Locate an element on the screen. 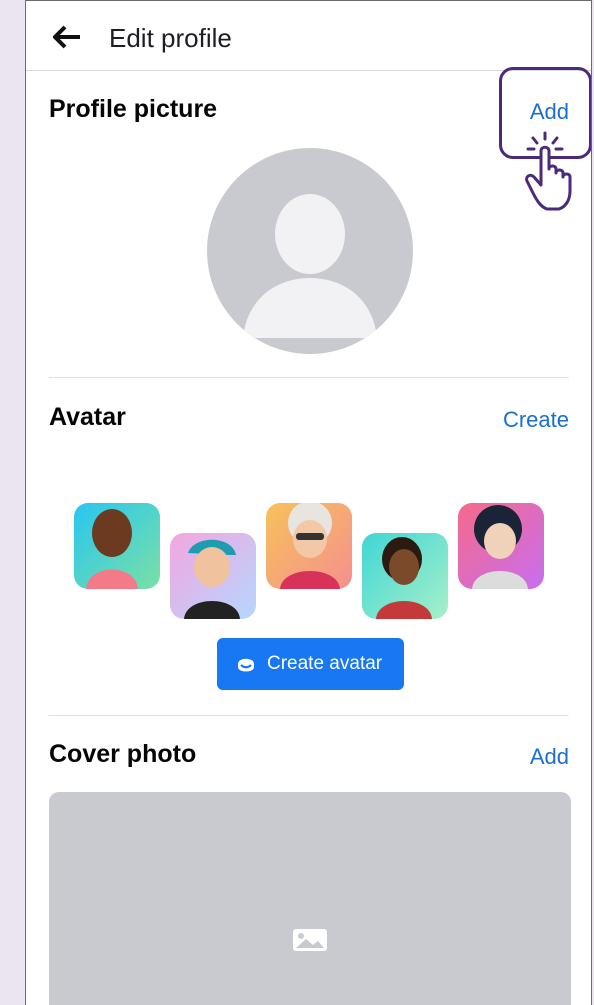 This screenshot has width=594, height=1005. avatar-icon is located at coordinates (246, 665).